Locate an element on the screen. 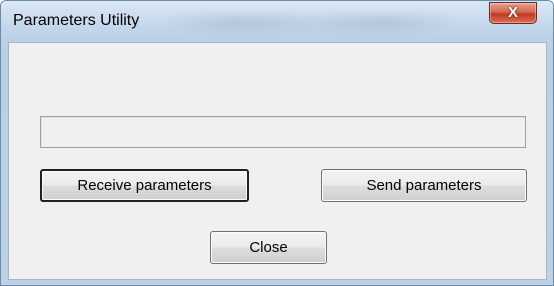 The image size is (554, 286). title-bar: Parameters Utility X is located at coordinates (277, 21).